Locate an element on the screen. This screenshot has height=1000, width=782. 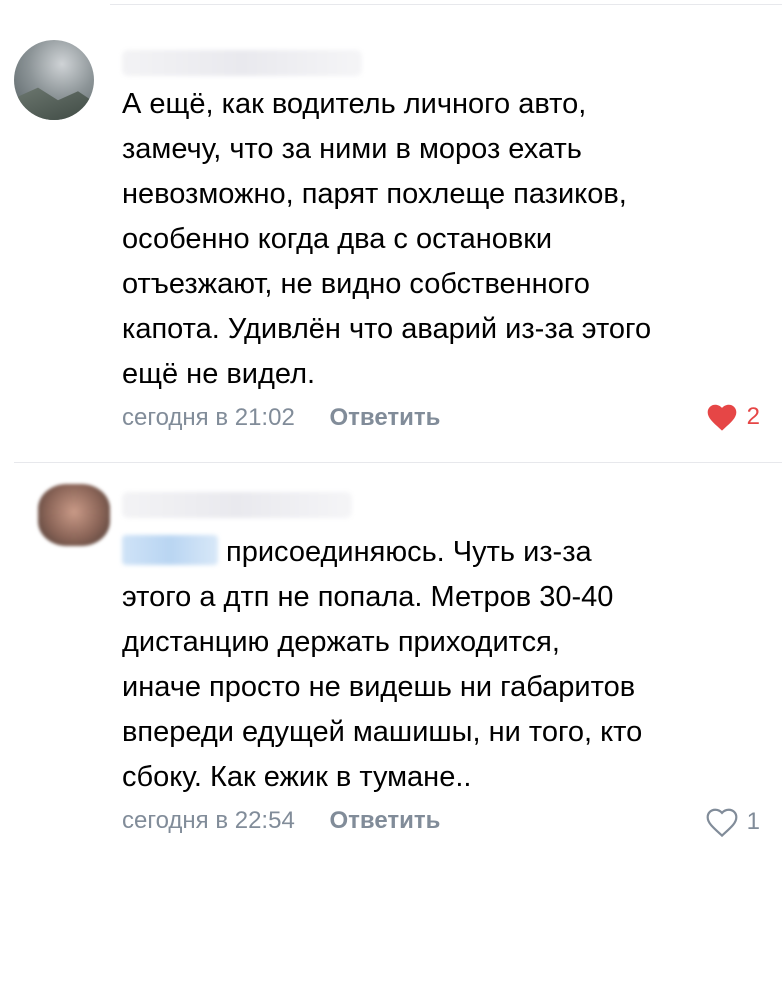
like-button: 2 is located at coordinates (732, 417).